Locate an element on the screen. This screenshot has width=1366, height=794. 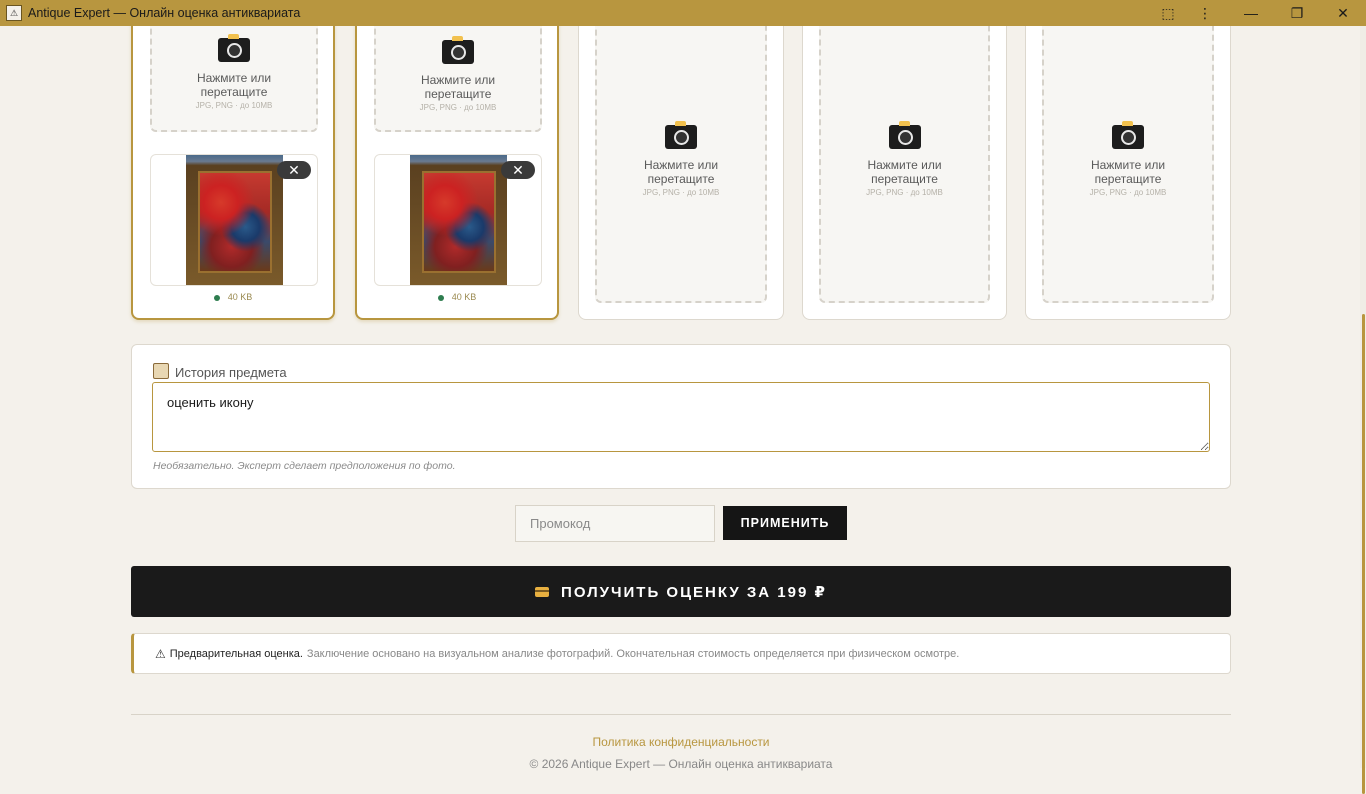
upload-card-5: Нажмите или перетащите JPG, PNG · до 10MB is located at coordinates (1128, 173).